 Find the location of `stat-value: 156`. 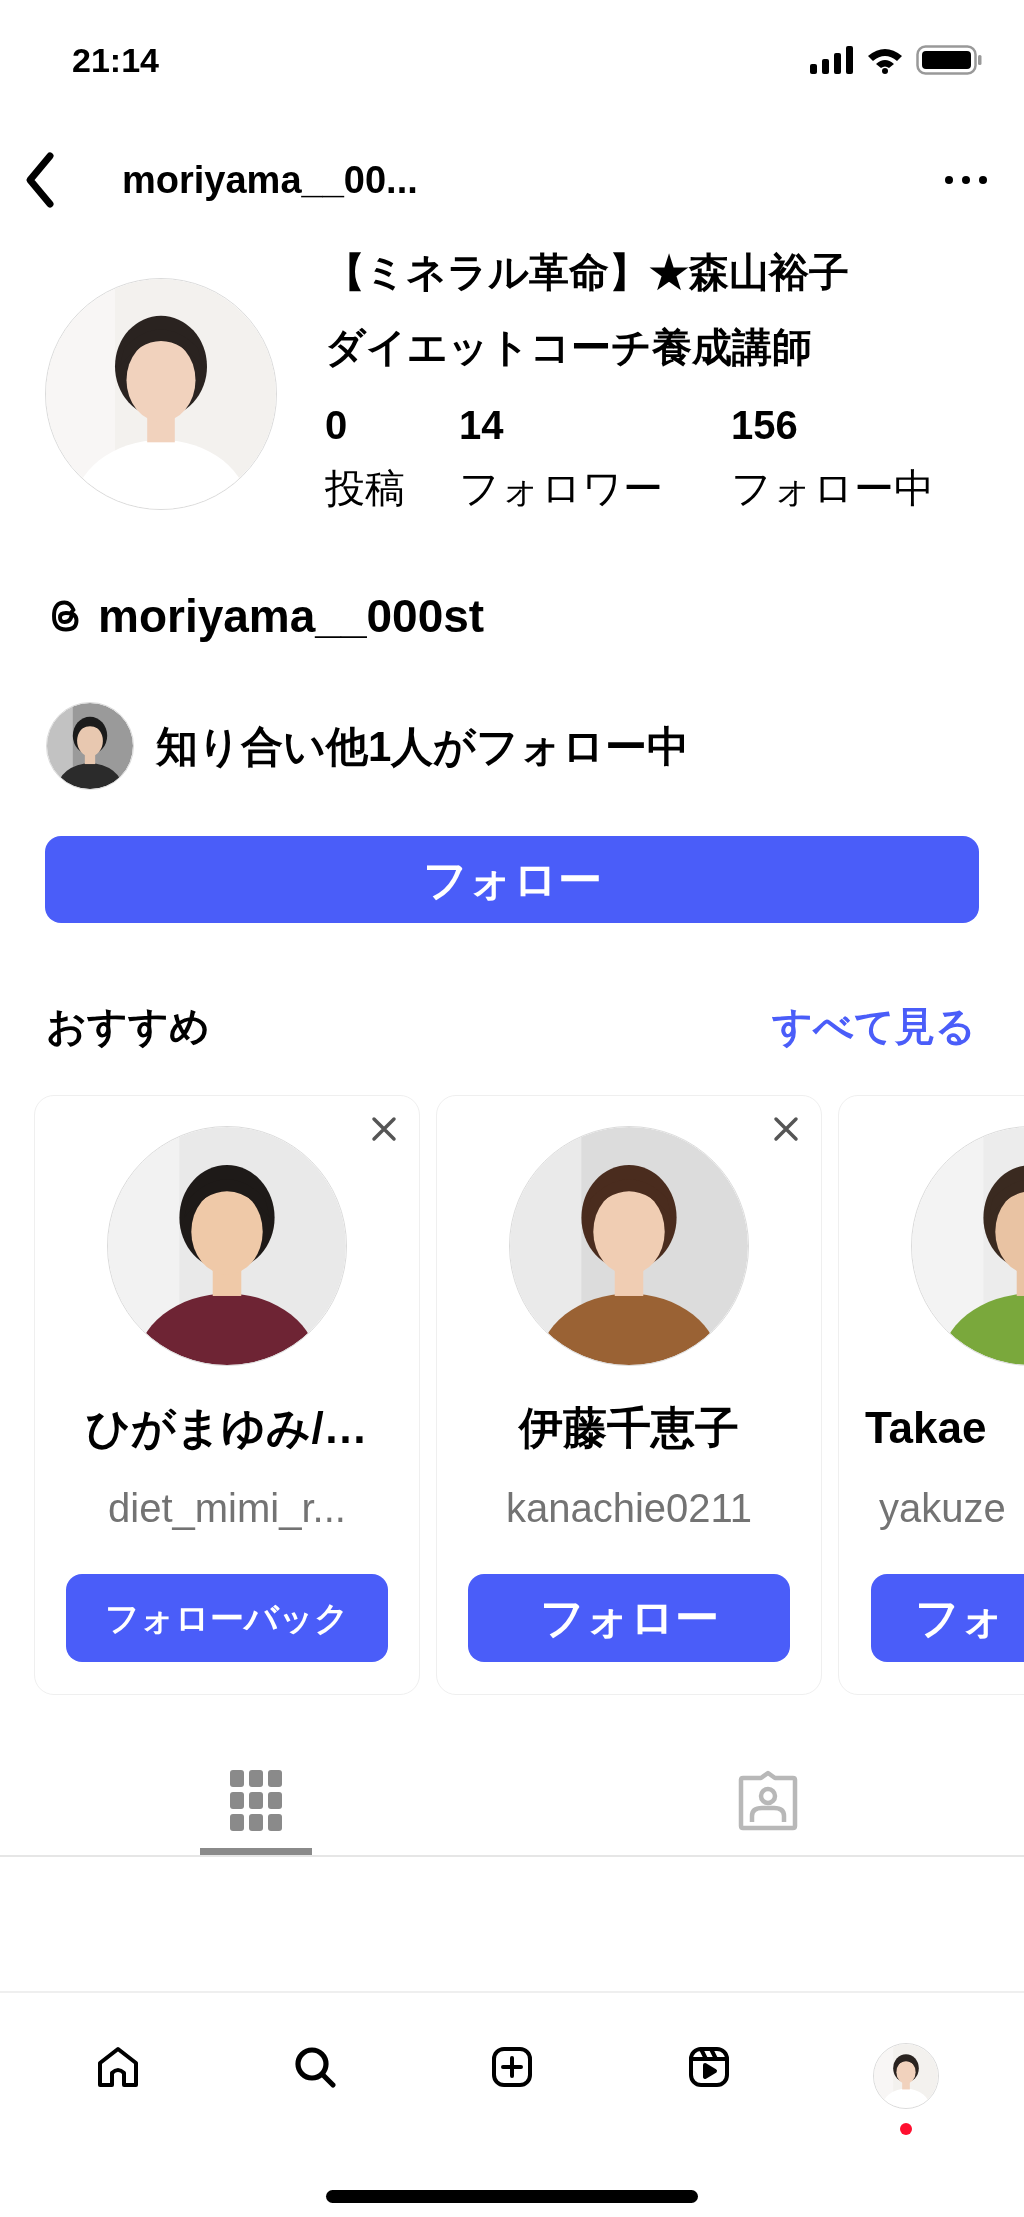

stat-value: 156 is located at coordinates (832, 425).